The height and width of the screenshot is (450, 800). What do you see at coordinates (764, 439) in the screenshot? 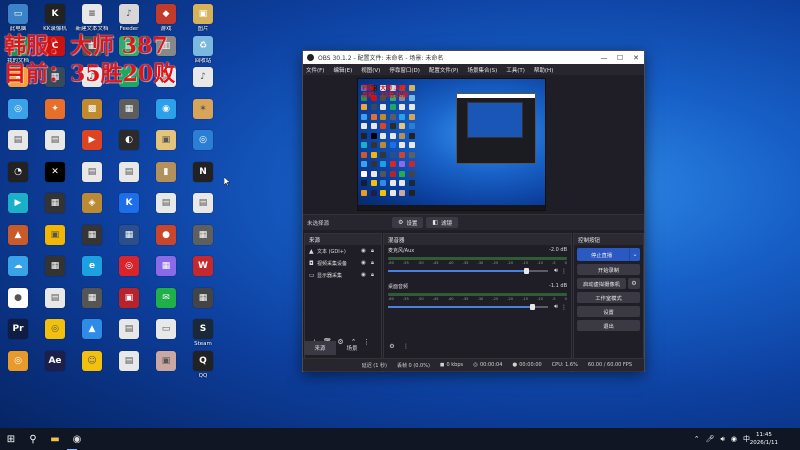
I see `clock: 11:45 2026/1/11` at bounding box center [764, 439].